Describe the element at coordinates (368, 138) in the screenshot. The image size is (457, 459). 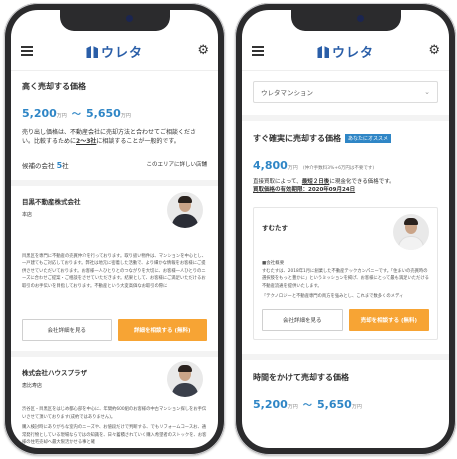
I see `recommended-badge: あなたにオススメ` at that location.